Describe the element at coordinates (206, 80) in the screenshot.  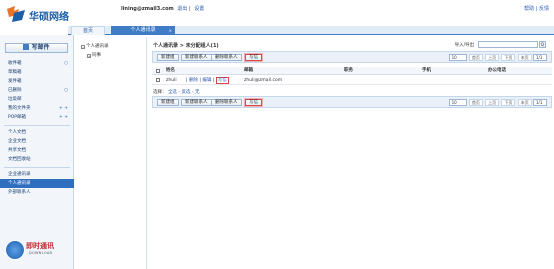
I see `edit-link: 编辑` at that location.